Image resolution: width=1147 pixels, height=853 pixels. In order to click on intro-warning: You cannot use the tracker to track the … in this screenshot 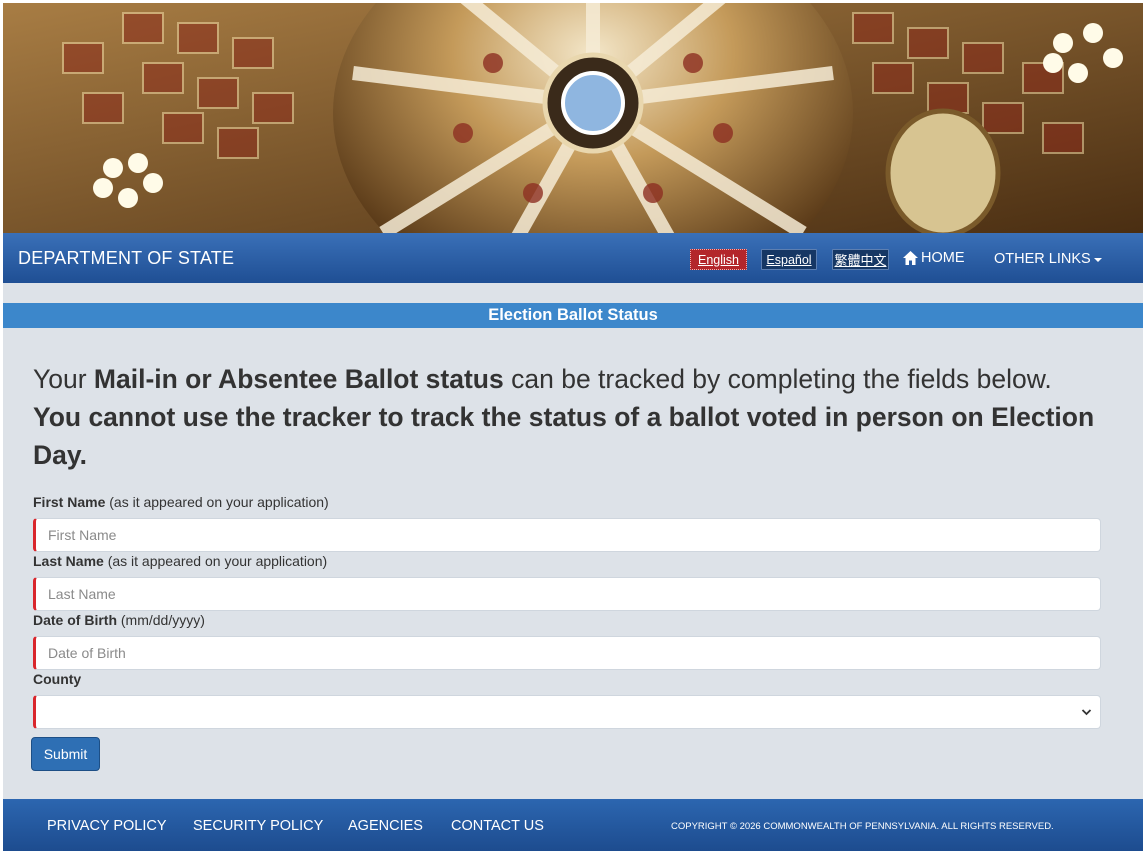, I will do `click(564, 436)`.